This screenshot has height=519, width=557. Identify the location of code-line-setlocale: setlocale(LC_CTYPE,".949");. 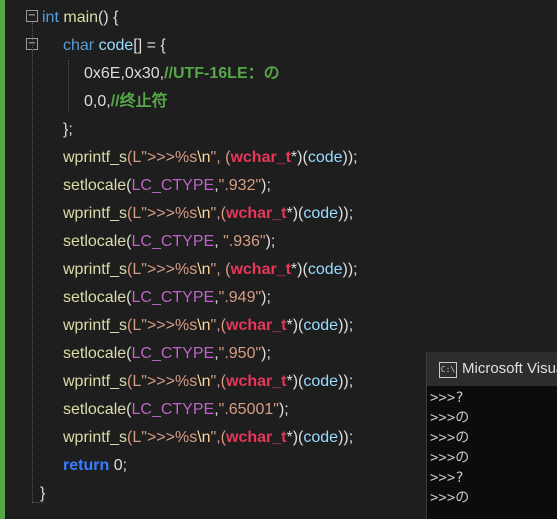
(167, 298).